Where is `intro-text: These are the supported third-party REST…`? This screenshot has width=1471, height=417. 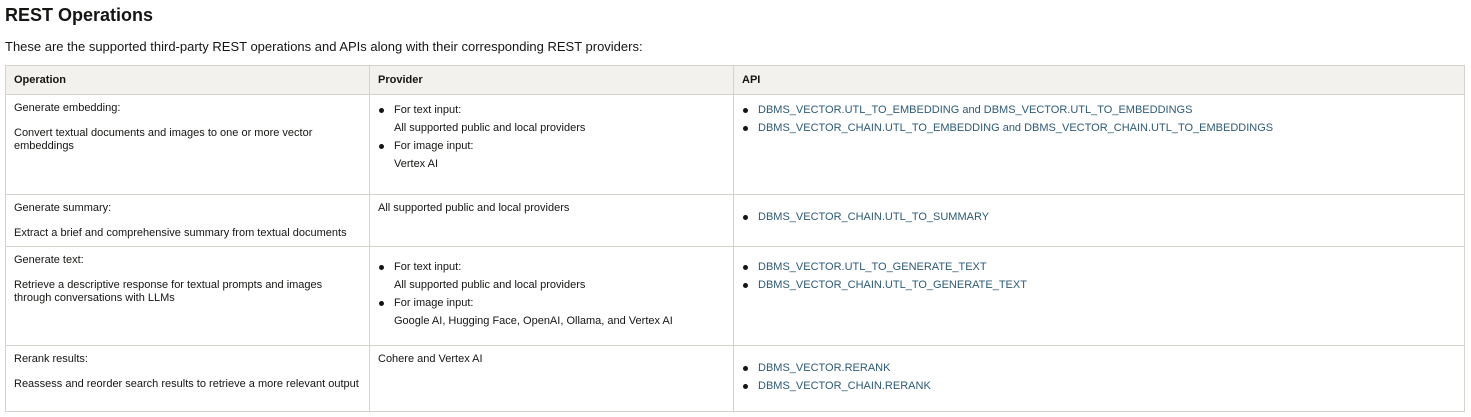
intro-text: These are the supported third-party REST… is located at coordinates (324, 46).